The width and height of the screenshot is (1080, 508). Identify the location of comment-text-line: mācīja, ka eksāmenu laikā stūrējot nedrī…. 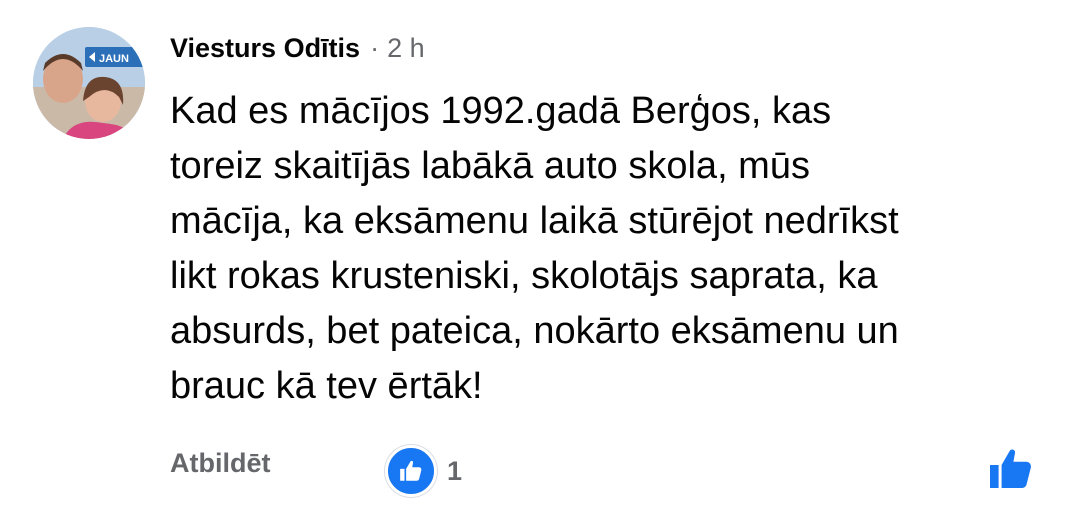
(534, 221).